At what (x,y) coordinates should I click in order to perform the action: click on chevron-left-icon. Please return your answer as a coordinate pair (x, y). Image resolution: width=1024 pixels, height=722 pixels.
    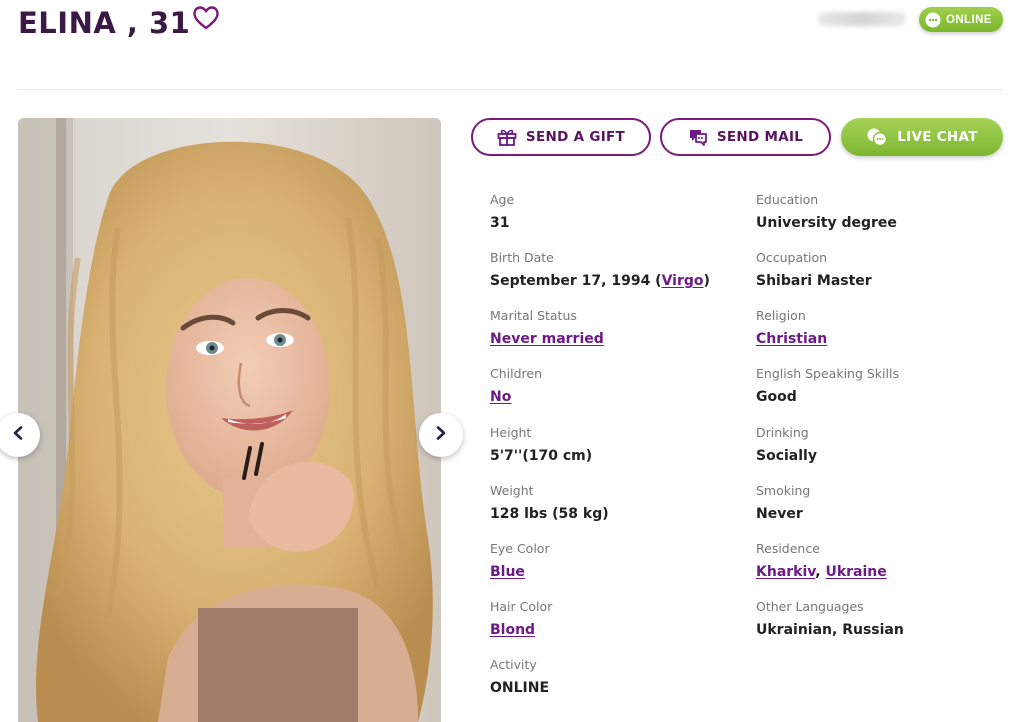
    Looking at the image, I should click on (18, 435).